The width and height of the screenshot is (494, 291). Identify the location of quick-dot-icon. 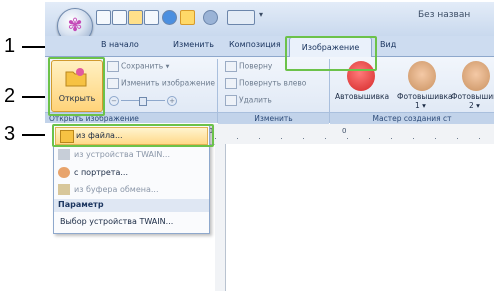
(210, 17).